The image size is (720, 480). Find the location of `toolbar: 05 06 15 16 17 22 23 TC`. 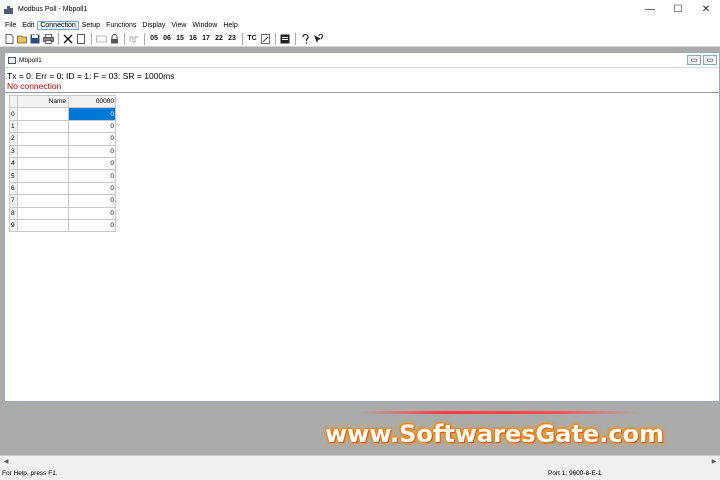

toolbar: 05 06 15 16 17 22 23 TC is located at coordinates (360, 39).